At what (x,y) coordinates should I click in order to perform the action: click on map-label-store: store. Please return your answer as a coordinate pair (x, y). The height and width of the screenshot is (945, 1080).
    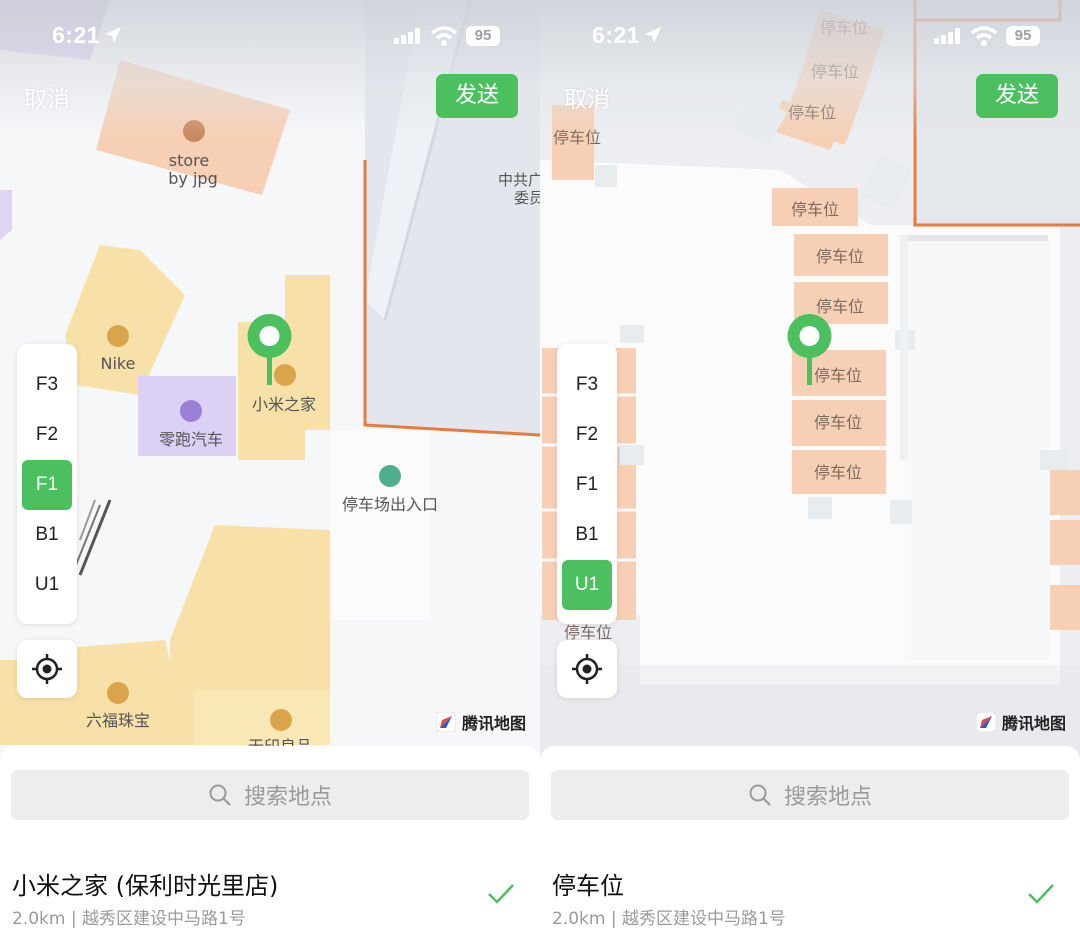
    Looking at the image, I should click on (189, 160).